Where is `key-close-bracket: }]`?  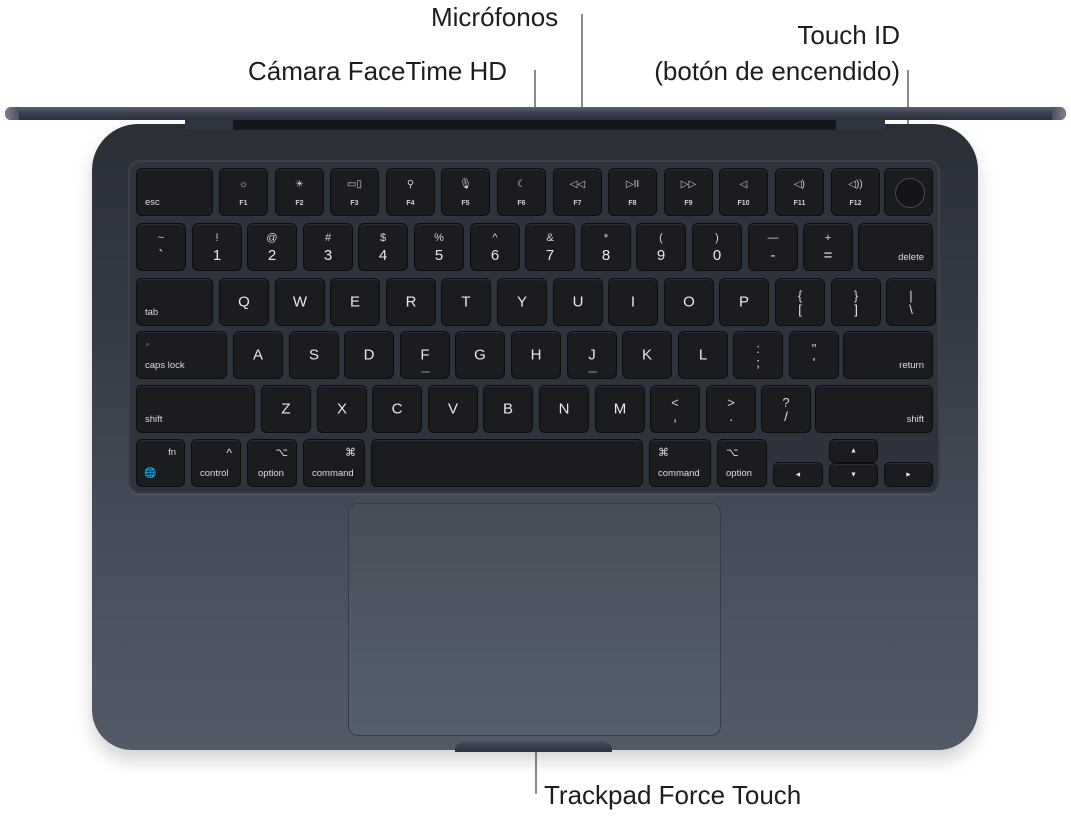
key-close-bracket: }] is located at coordinates (856, 302).